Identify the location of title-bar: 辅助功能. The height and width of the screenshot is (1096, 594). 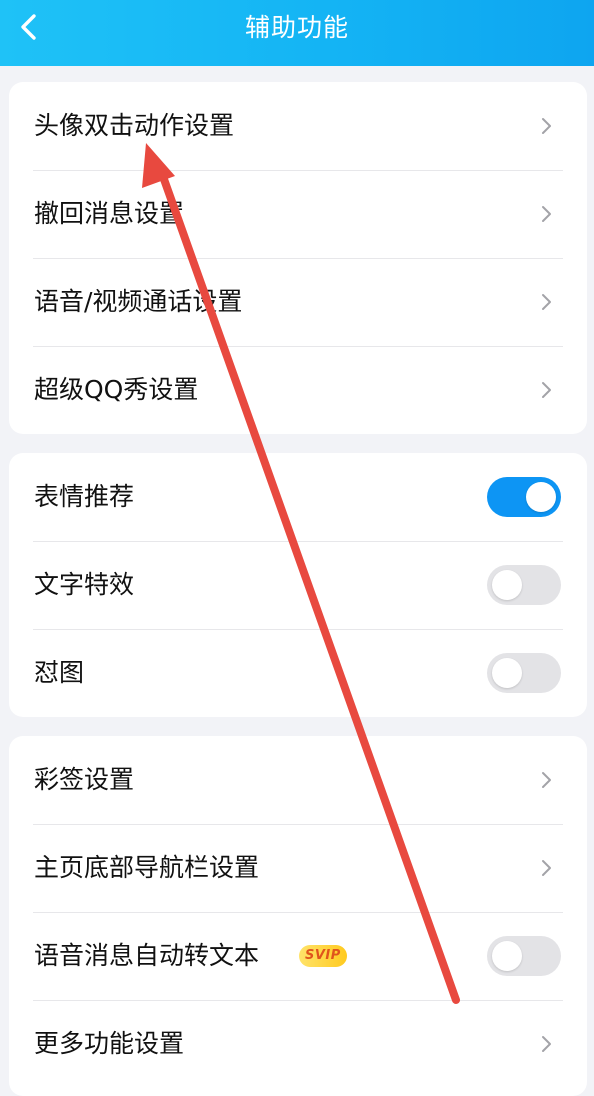
(297, 33).